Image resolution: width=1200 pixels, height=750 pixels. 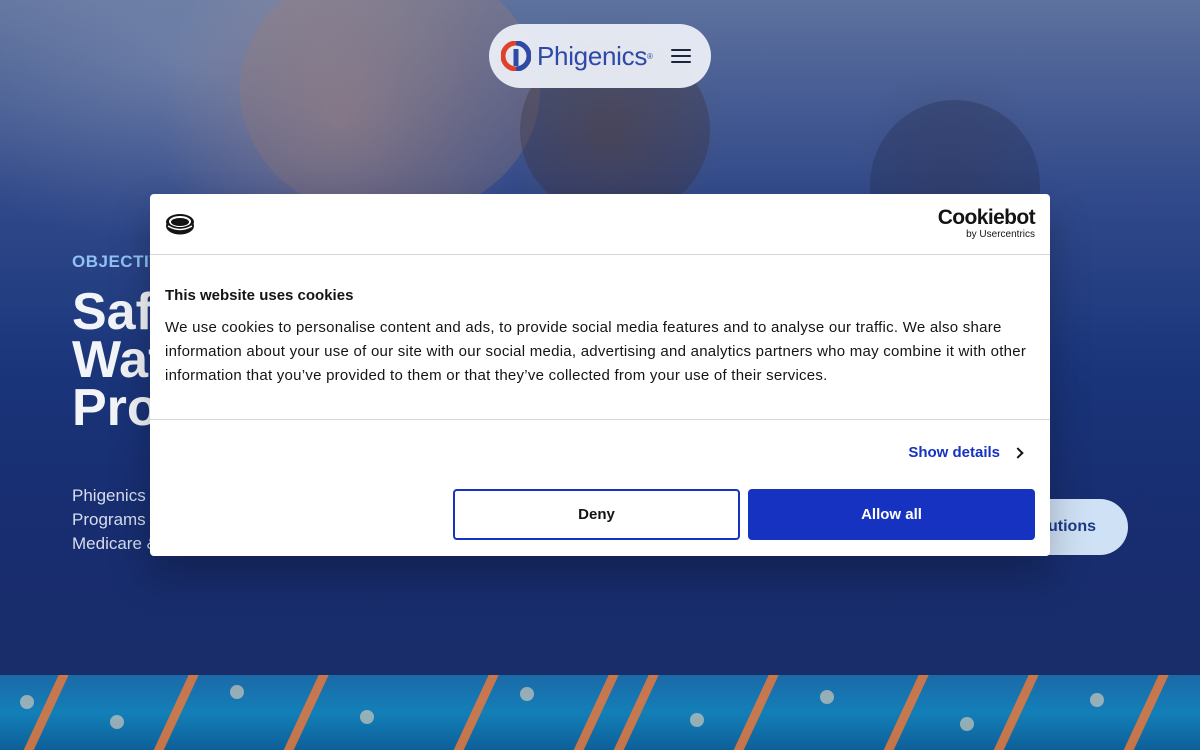 I want to click on show-details-link: Show details, so click(x=966, y=452).